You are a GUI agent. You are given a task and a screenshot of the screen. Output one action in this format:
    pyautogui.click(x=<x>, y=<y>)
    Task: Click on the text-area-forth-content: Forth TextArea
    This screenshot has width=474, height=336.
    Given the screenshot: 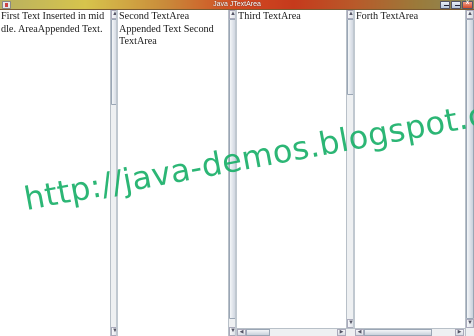 What is the action you would take?
    pyautogui.click(x=387, y=17)
    